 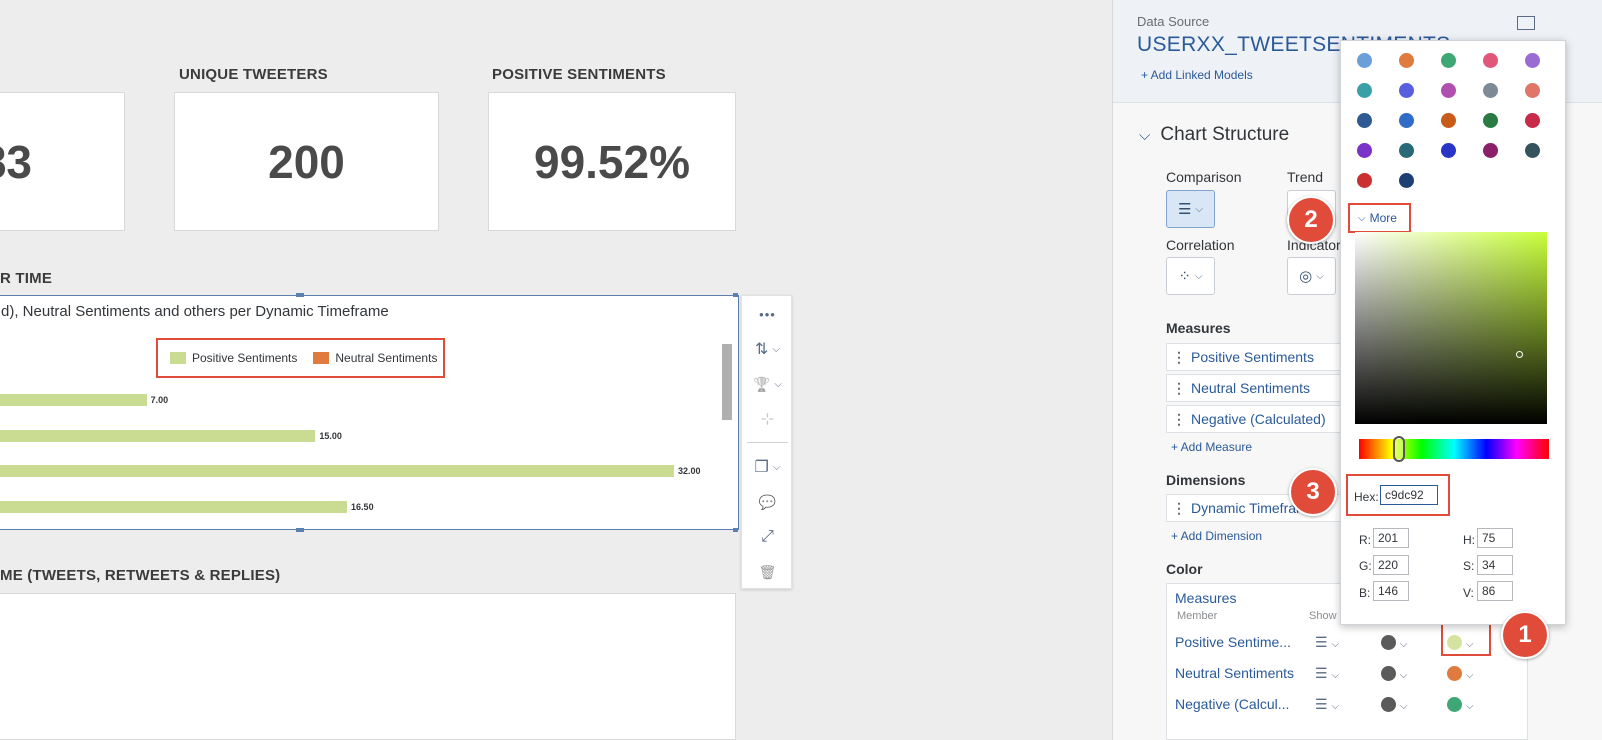 What do you see at coordinates (300, 295) in the screenshot?
I see `resize-handle-top` at bounding box center [300, 295].